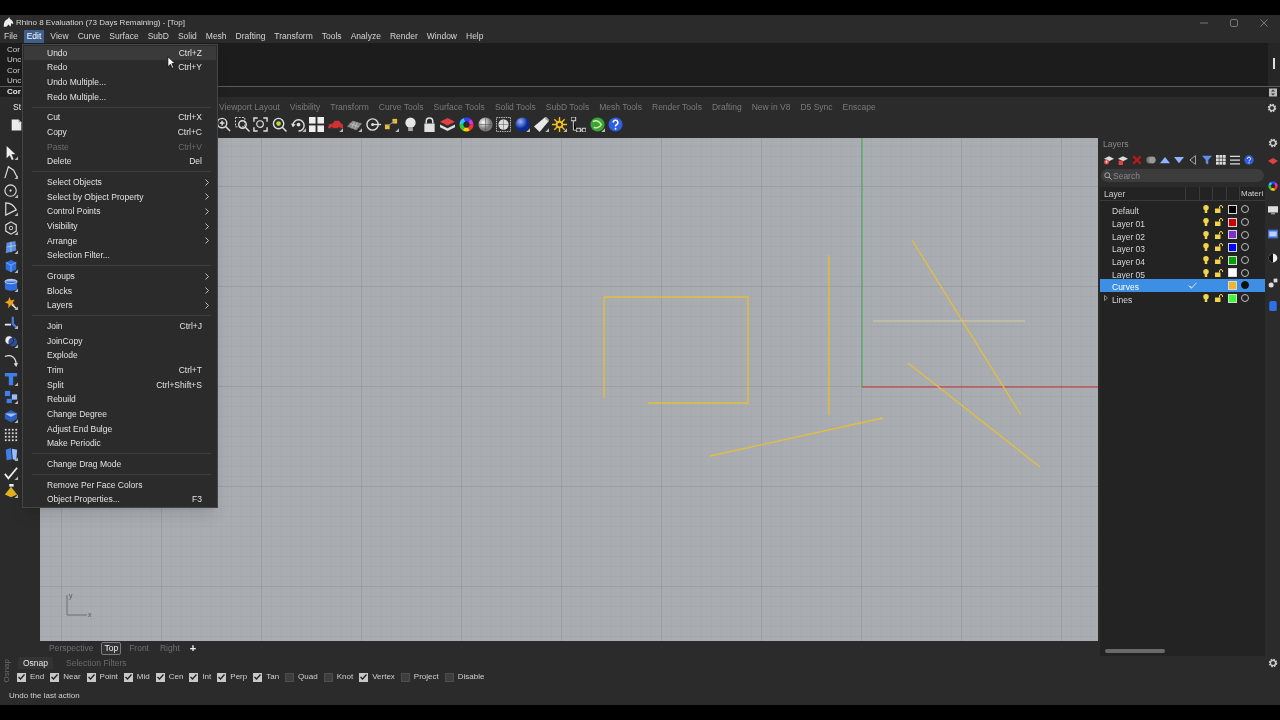  What do you see at coordinates (1193, 159) in the screenshot?
I see `collapse-icon` at bounding box center [1193, 159].